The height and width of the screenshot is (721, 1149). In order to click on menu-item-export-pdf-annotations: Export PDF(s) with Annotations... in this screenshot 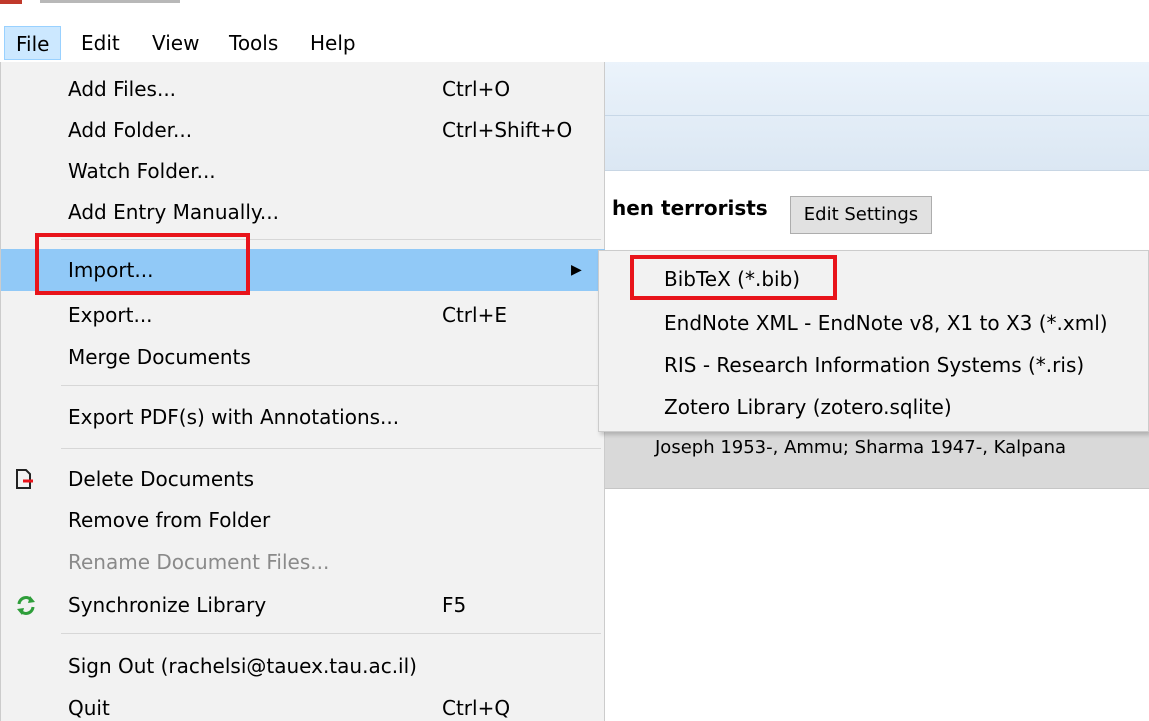, I will do `click(303, 417)`.